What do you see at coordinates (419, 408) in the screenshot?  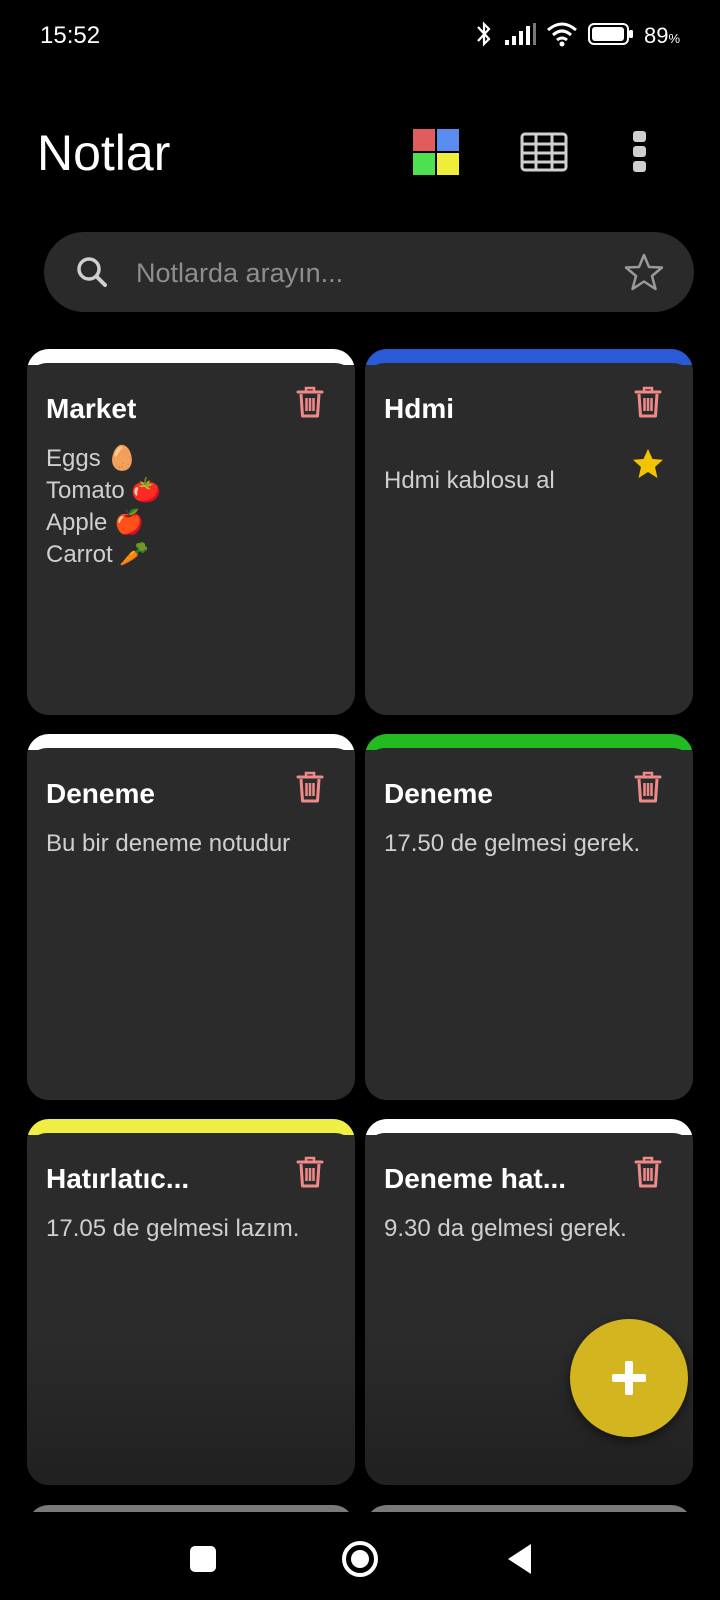 I see `note-title: Hdmi` at bounding box center [419, 408].